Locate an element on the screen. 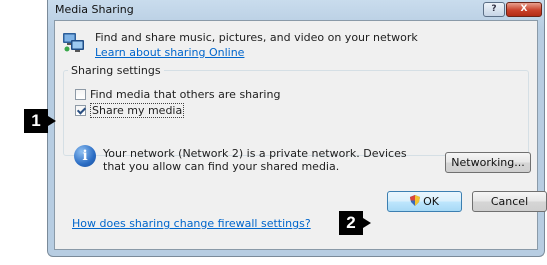 The width and height of the screenshot is (547, 265). ok-button: OK is located at coordinates (424, 201).